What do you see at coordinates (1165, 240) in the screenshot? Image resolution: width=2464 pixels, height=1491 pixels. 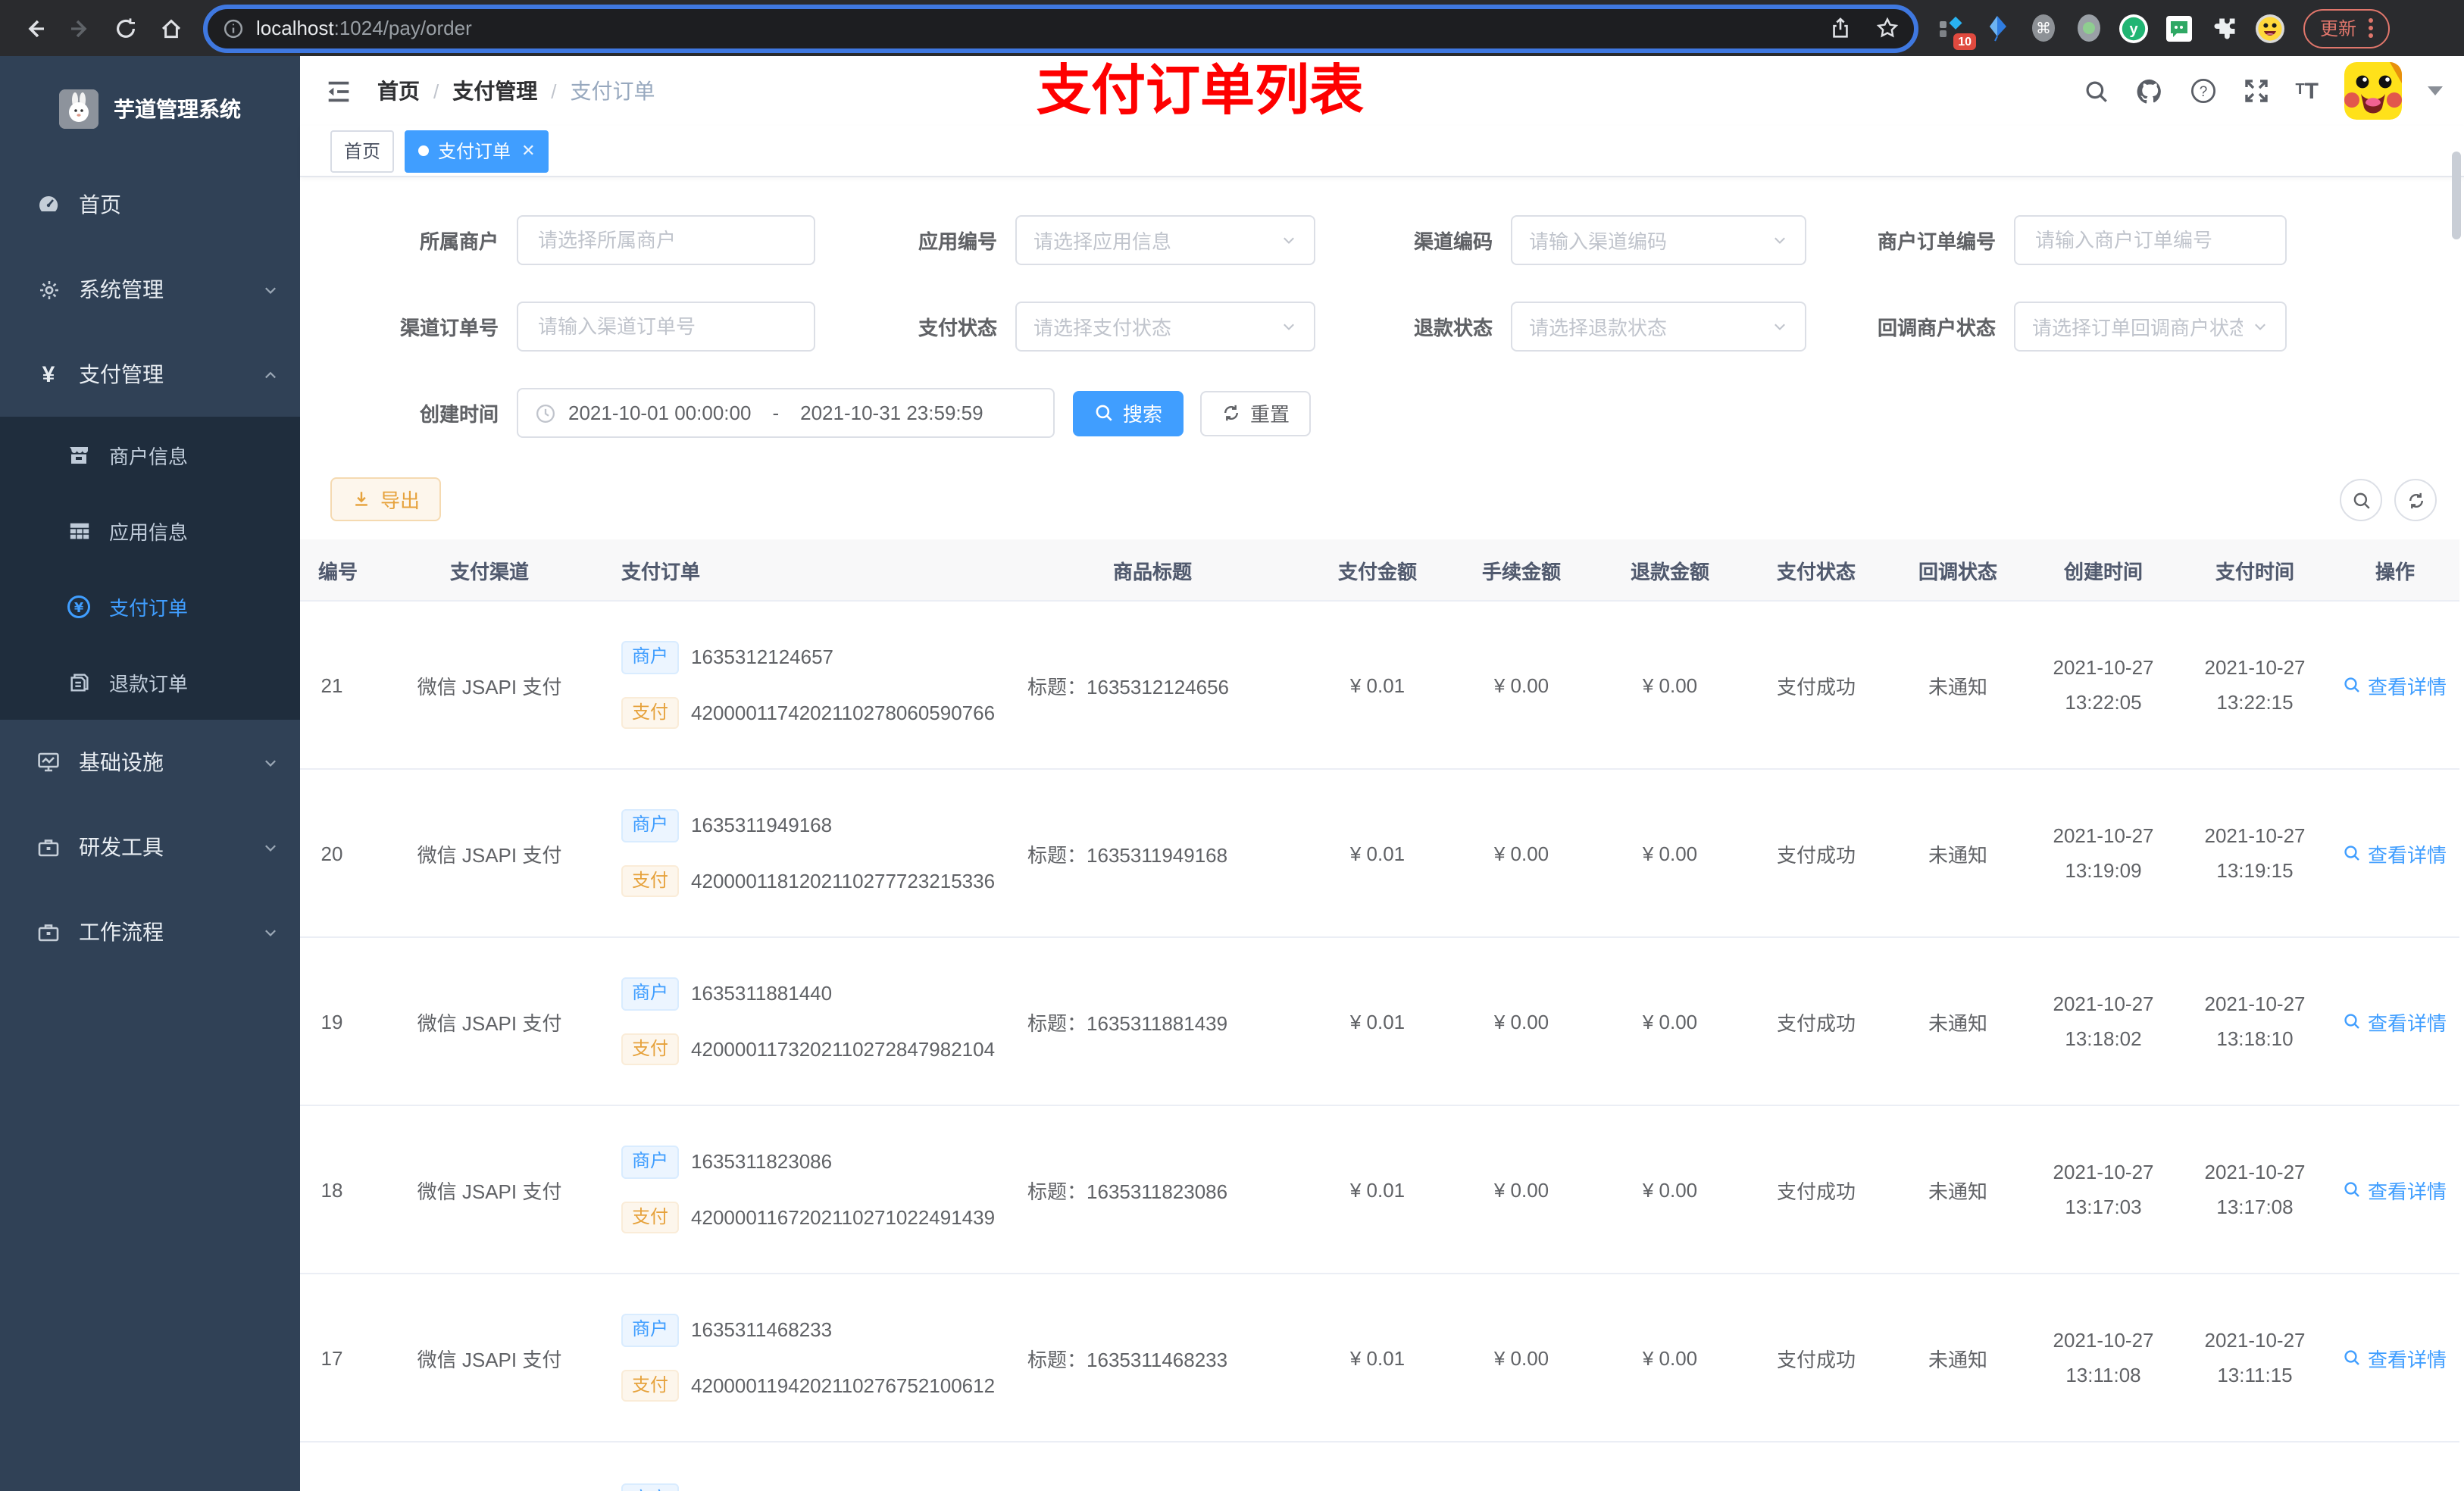 I see `app-select: 请选择应用信息` at bounding box center [1165, 240].